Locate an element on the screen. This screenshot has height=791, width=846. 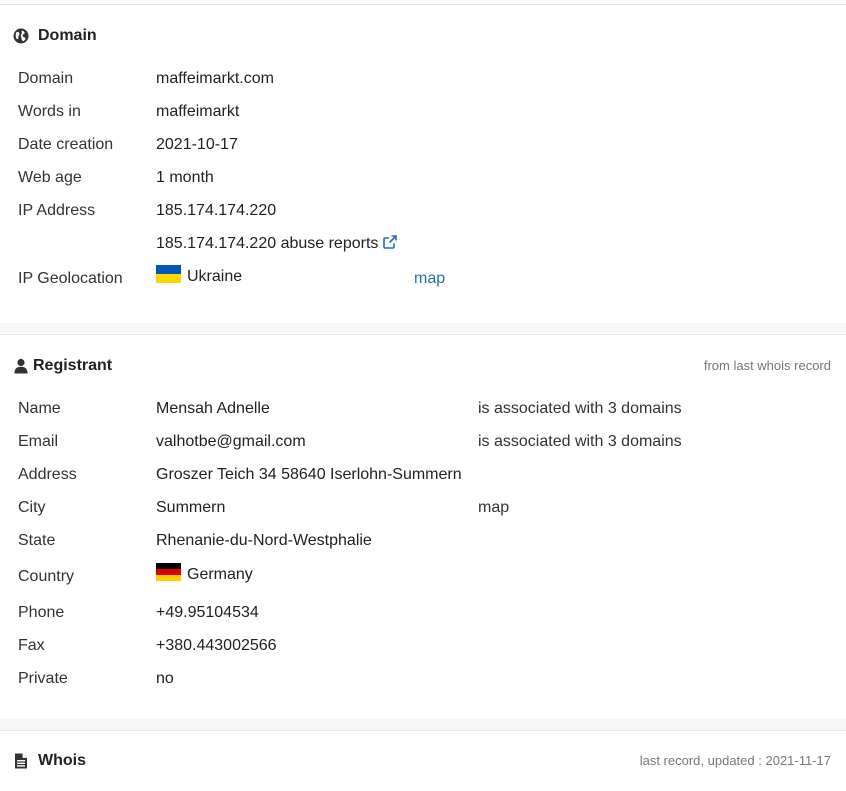
registrant-email-link: valhotbe@gmail.com is located at coordinates (231, 442).